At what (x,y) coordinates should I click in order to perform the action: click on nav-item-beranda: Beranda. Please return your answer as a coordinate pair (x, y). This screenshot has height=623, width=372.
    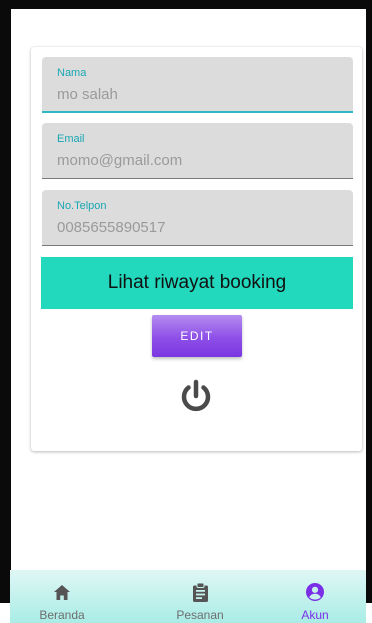
    Looking at the image, I should click on (62, 596).